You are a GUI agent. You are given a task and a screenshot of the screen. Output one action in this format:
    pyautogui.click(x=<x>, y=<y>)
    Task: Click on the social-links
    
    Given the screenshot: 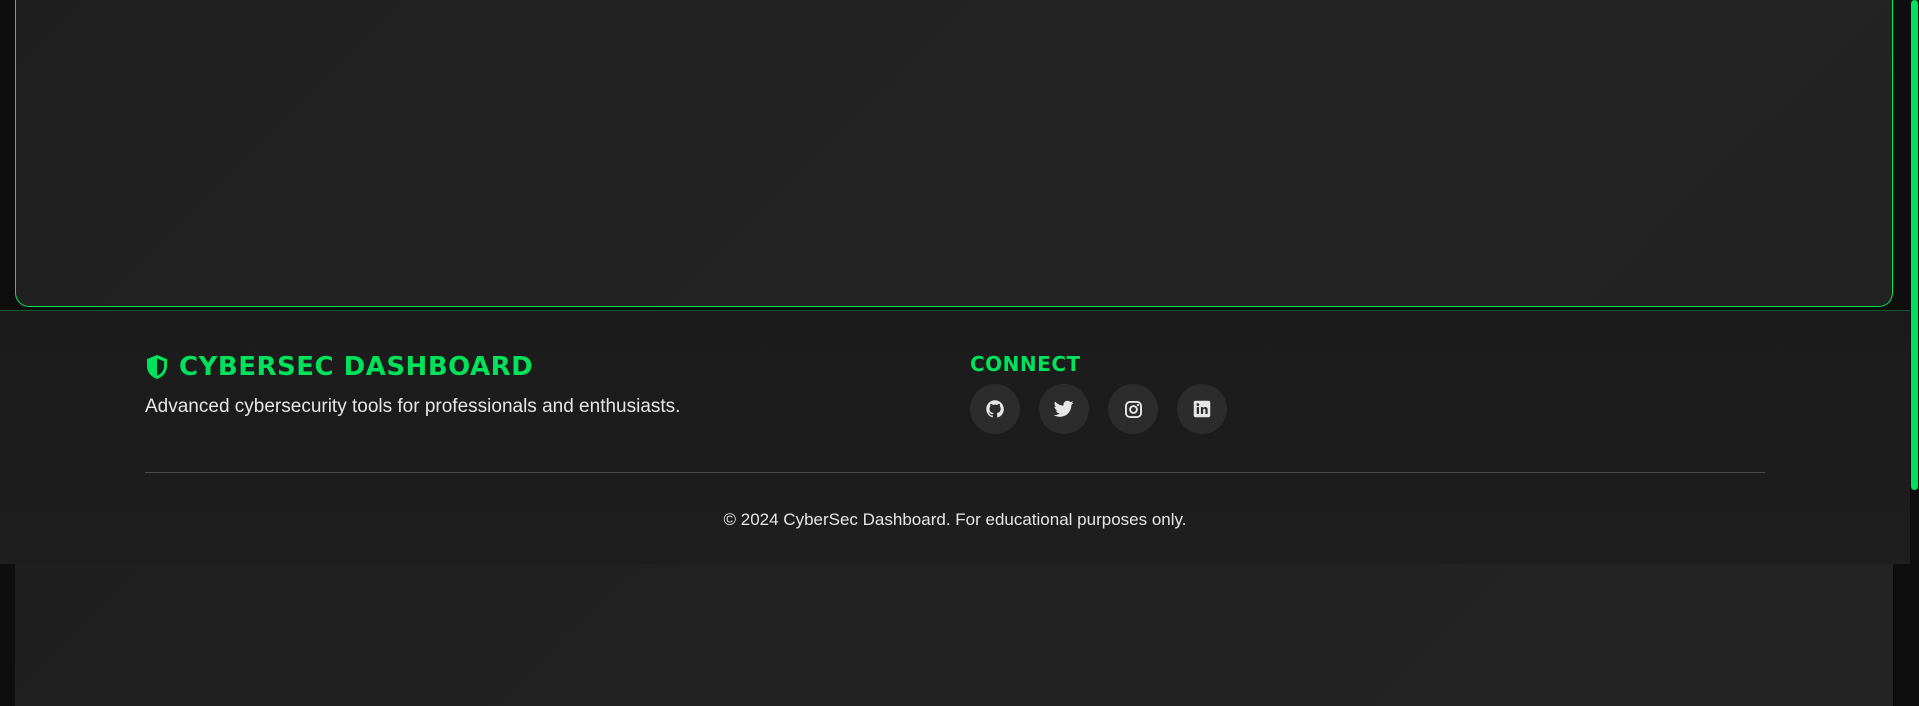 What is the action you would take?
    pyautogui.click(x=1098, y=409)
    